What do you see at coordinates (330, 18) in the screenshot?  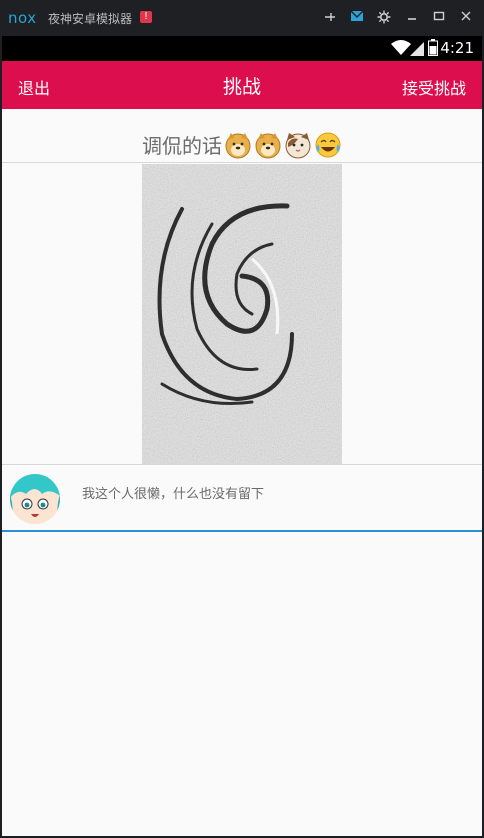 I see `pin-icon` at bounding box center [330, 18].